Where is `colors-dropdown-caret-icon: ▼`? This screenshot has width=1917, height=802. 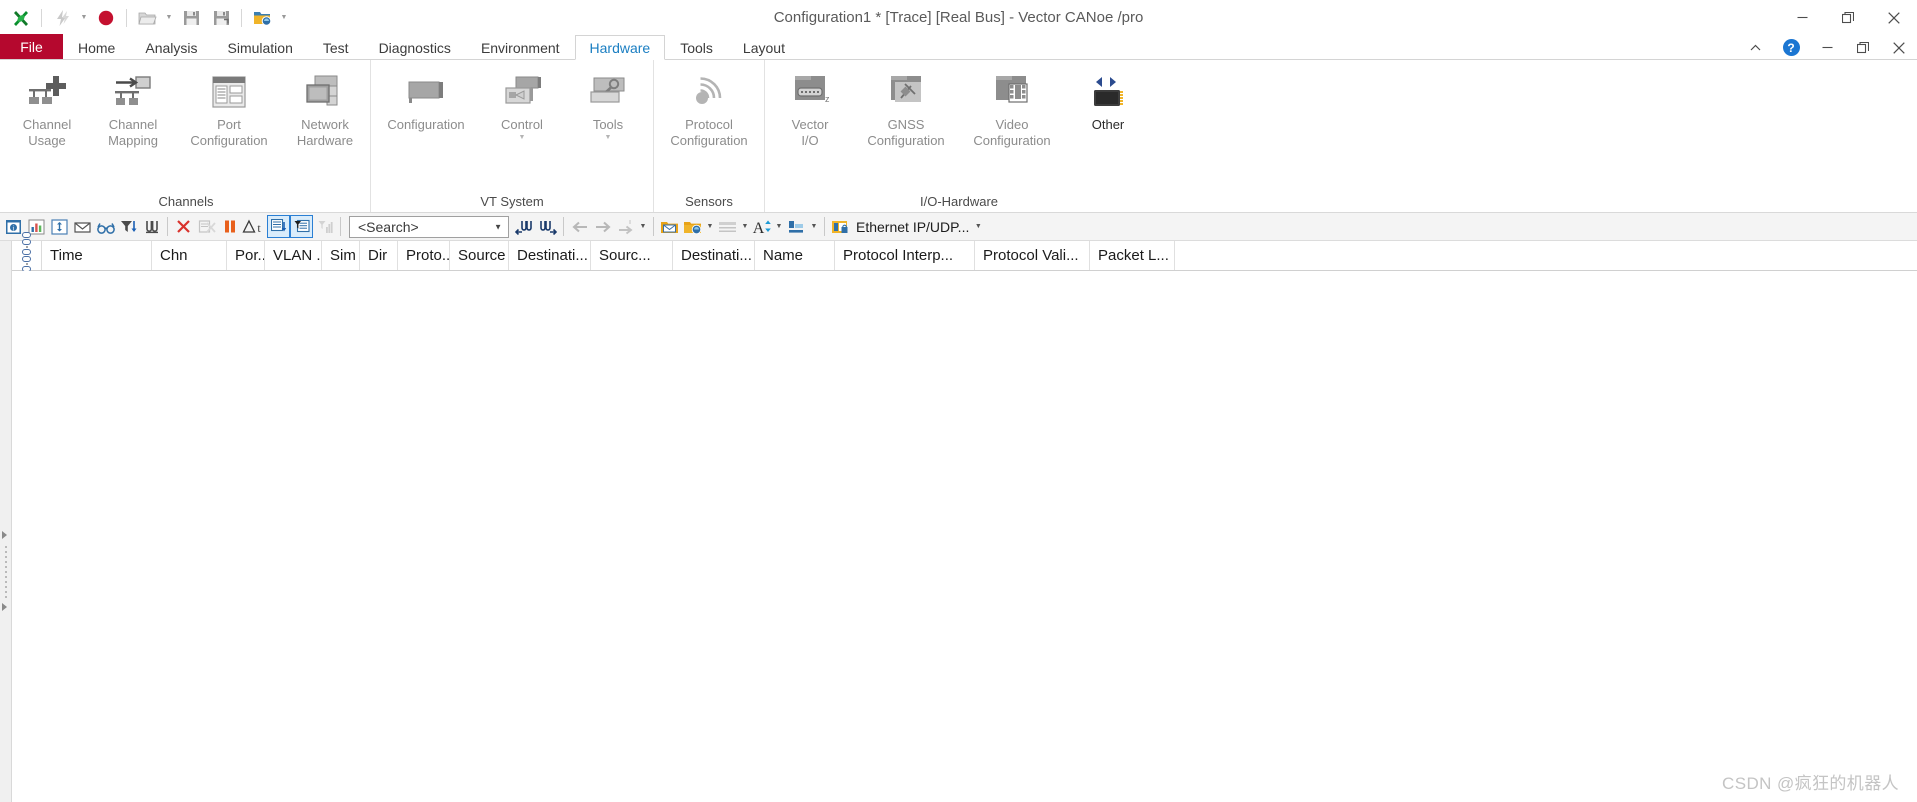
colors-dropdown-caret-icon: ▼ is located at coordinates (814, 227).